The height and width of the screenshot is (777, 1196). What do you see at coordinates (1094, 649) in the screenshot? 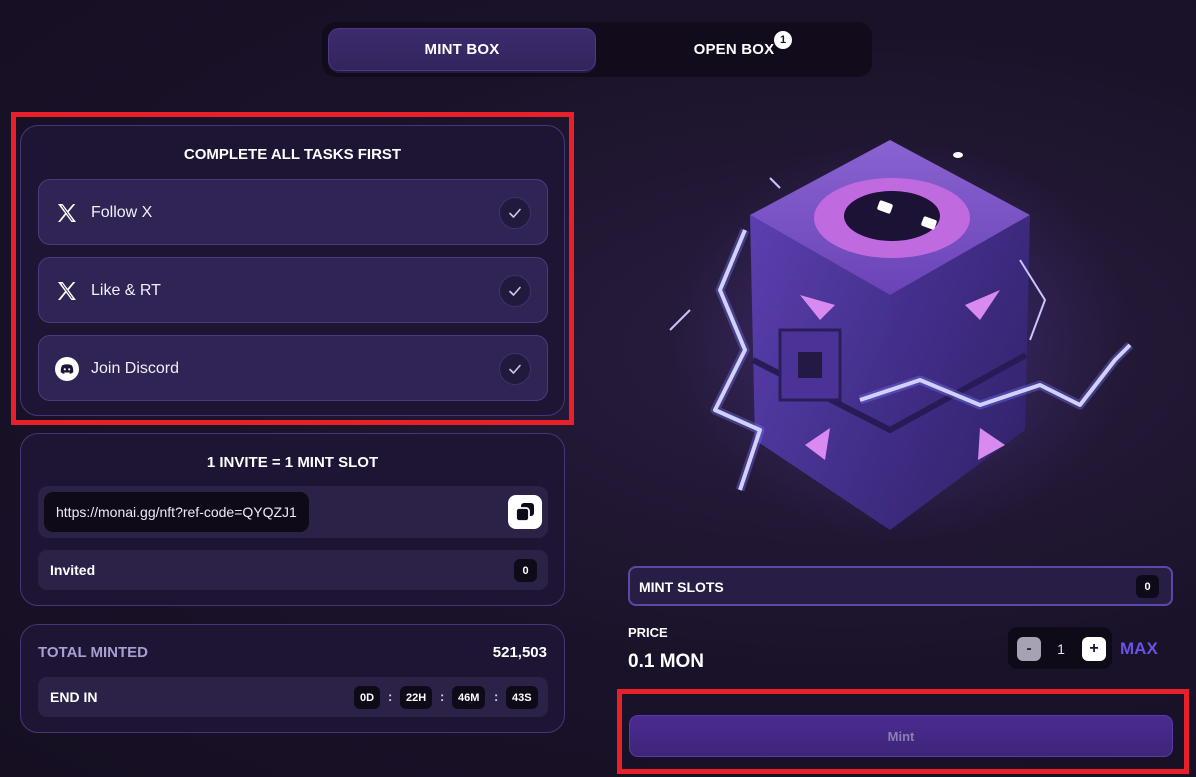
I see `increment-button: +` at bounding box center [1094, 649].